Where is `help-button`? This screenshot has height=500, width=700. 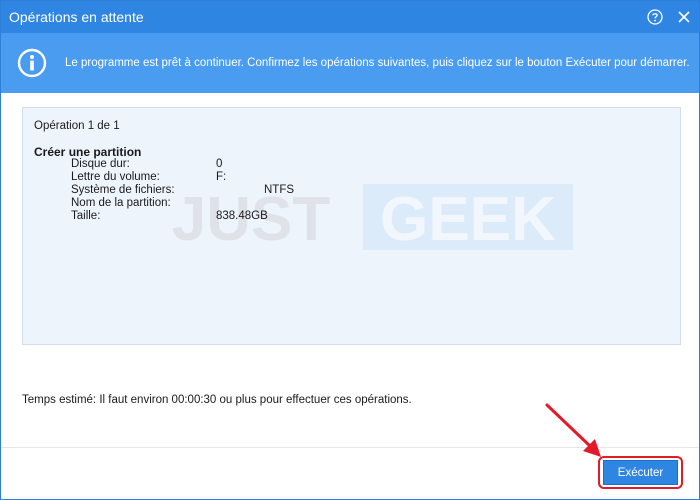 help-button is located at coordinates (655, 17).